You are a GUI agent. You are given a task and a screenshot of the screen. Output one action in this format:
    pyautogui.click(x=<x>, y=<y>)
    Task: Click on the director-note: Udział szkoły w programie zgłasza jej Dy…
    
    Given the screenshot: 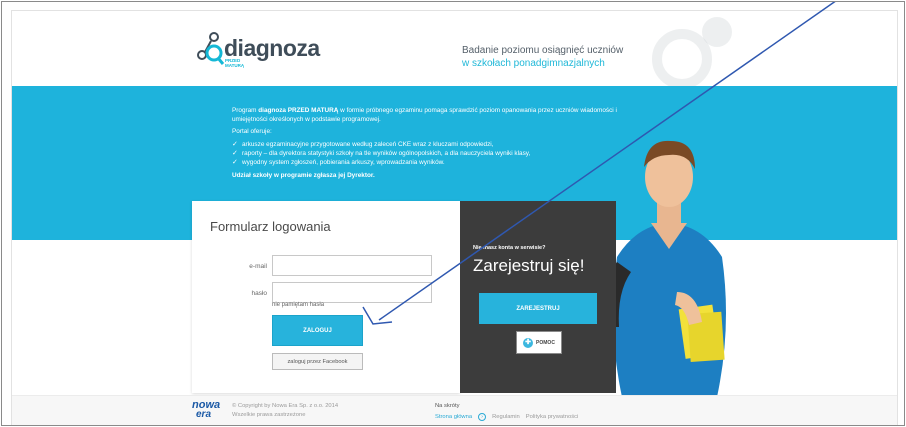 What is the action you would take?
    pyautogui.click(x=432, y=175)
    